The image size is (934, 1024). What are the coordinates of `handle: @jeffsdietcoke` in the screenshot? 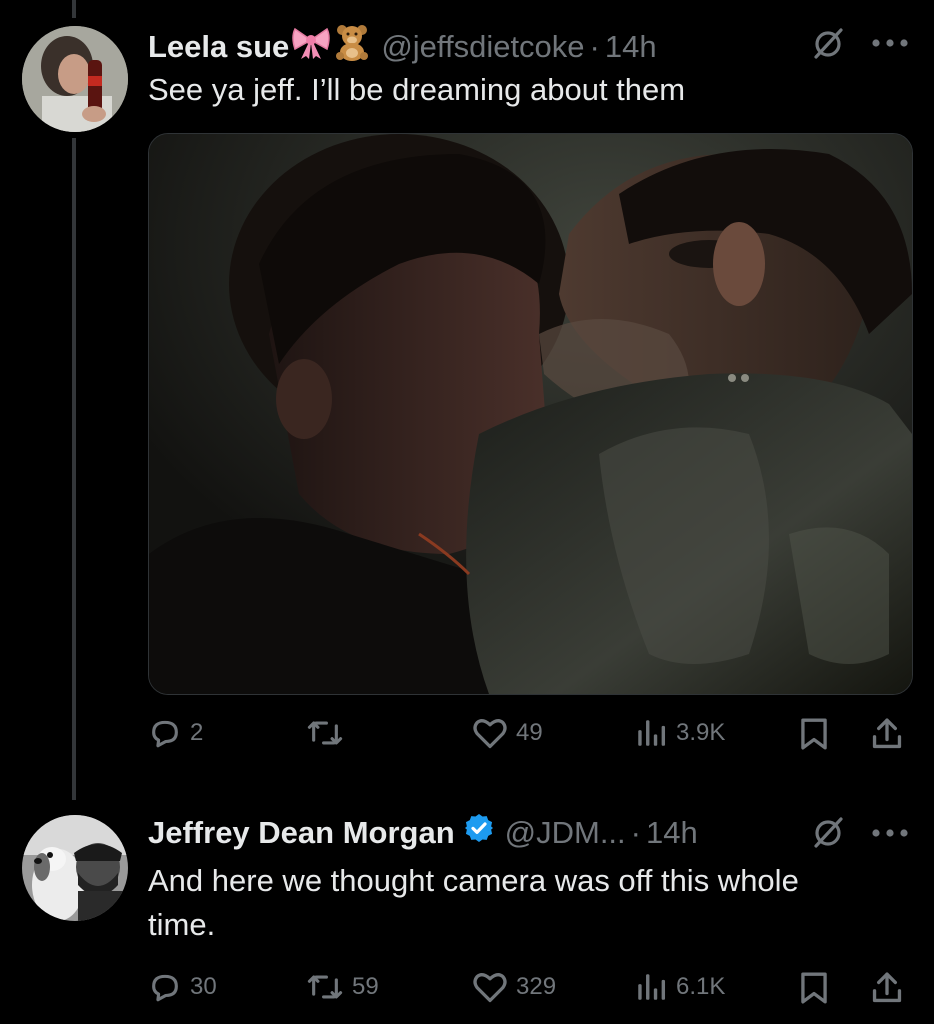 It's located at (482, 47).